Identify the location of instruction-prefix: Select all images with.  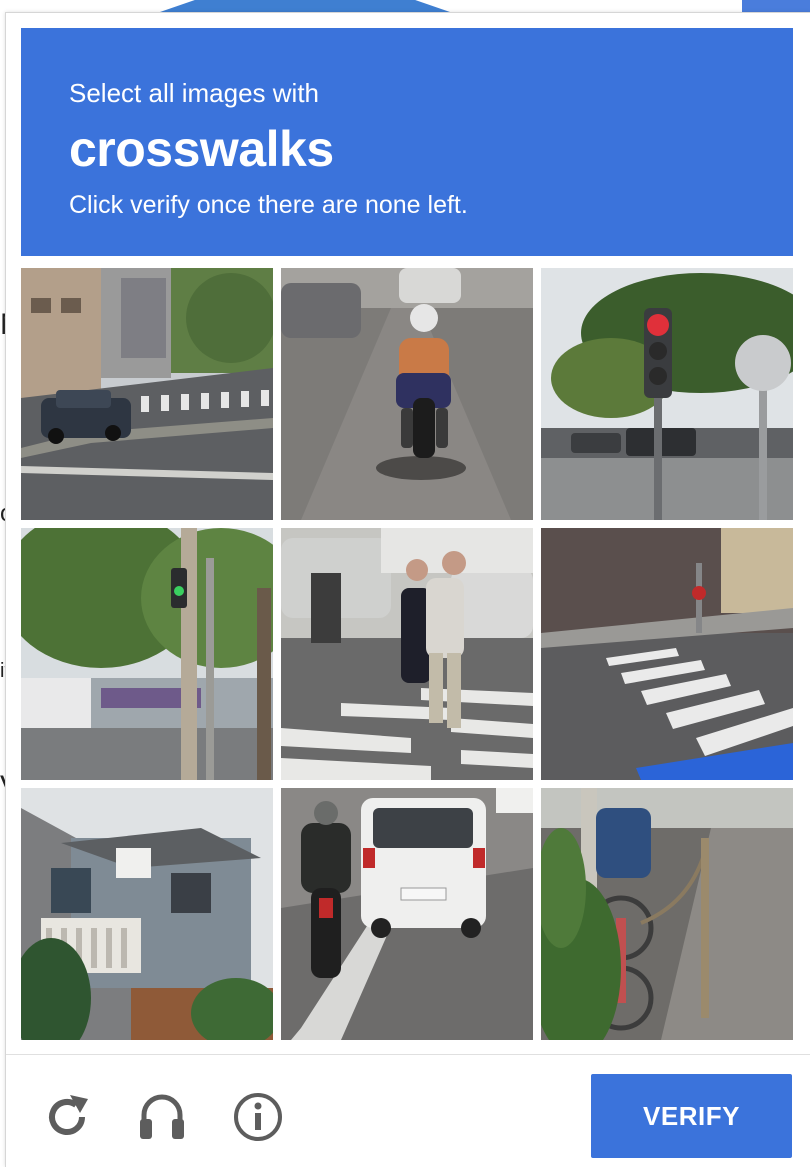
(194, 93).